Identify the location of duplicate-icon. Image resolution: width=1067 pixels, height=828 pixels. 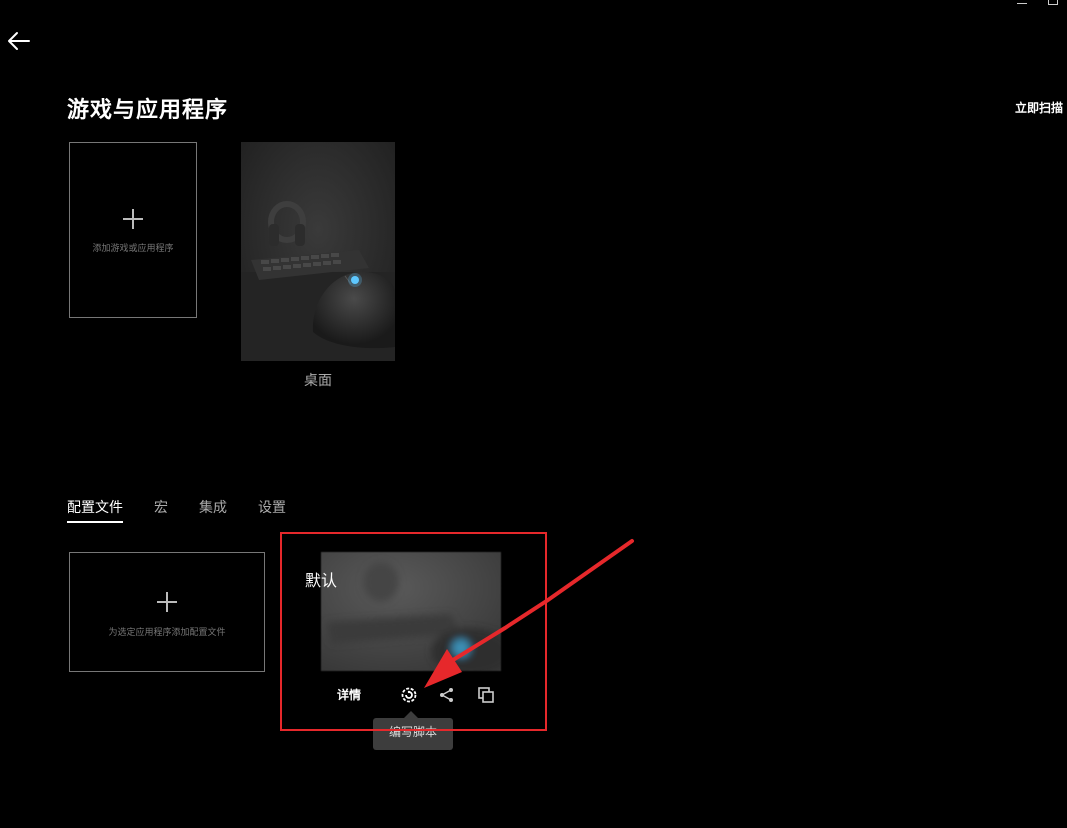
(486, 695).